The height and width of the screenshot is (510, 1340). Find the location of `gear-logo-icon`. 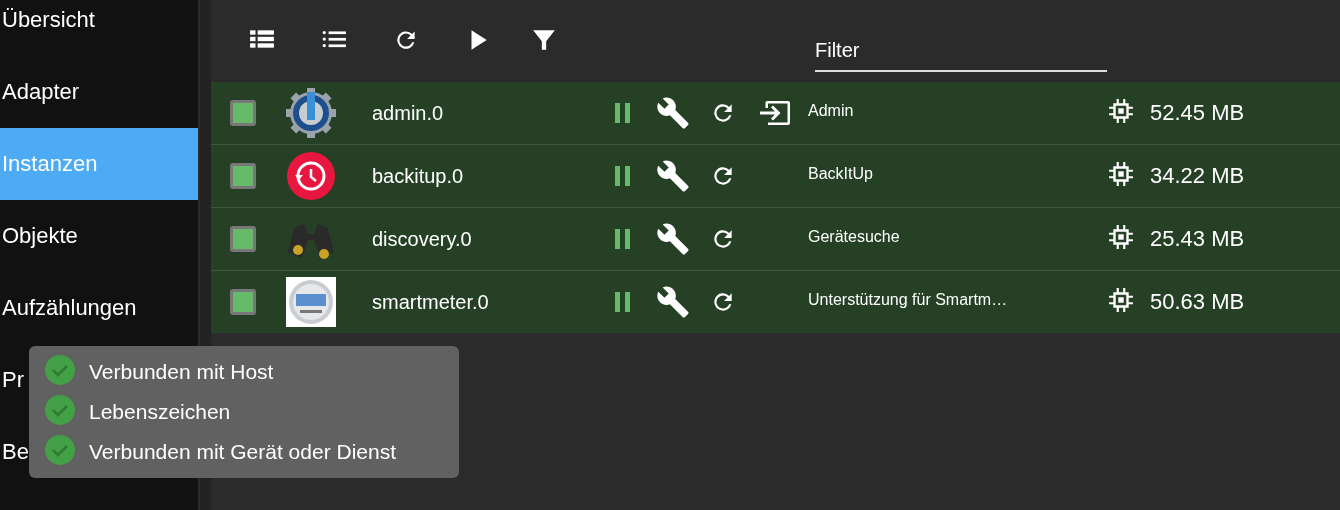

gear-logo-icon is located at coordinates (311, 113).